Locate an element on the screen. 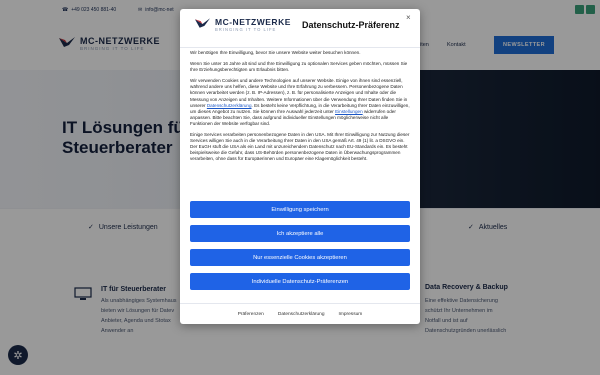 Image resolution: width=600 pixels, height=375 pixels. footer-link-imprint: Impressum is located at coordinates (351, 314).